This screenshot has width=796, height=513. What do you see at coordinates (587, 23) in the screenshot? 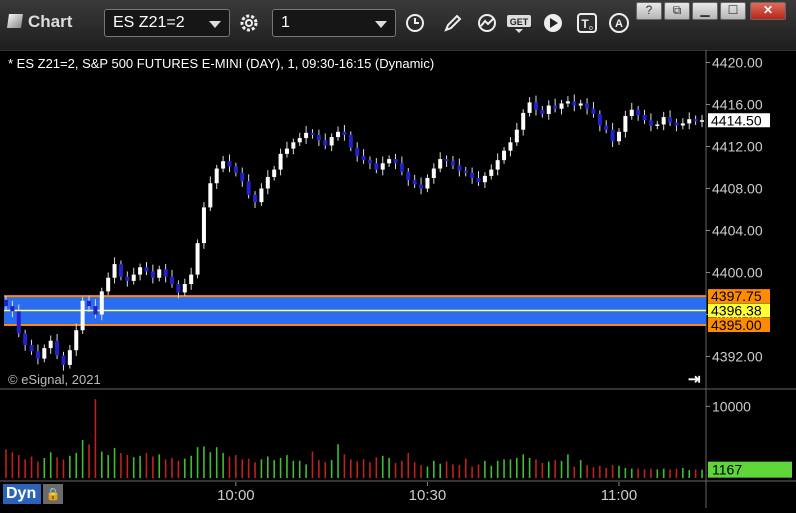
I see `text-tool-icon: To` at bounding box center [587, 23].